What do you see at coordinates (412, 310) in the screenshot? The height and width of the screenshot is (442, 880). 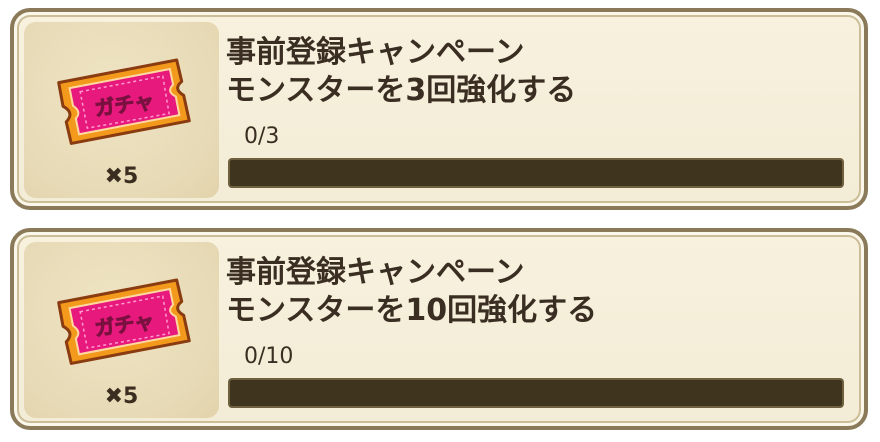 I see `mission-title-line2: モンスターを10回強化する` at bounding box center [412, 310].